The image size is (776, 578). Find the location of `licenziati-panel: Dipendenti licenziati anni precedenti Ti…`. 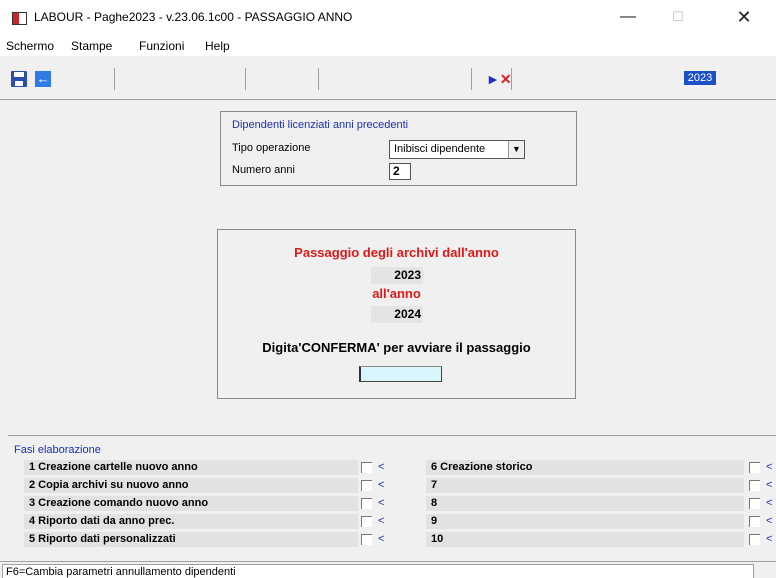

licenziati-panel: Dipendenti licenziati anni precedenti Ti… is located at coordinates (398, 148).